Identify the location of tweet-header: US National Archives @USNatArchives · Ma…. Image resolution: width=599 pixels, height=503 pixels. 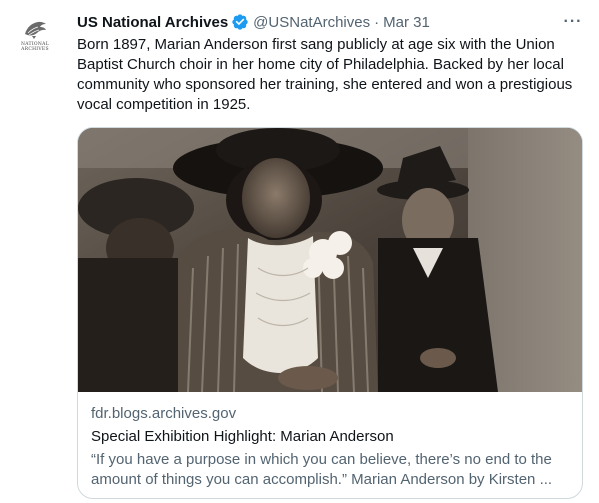
(332, 22).